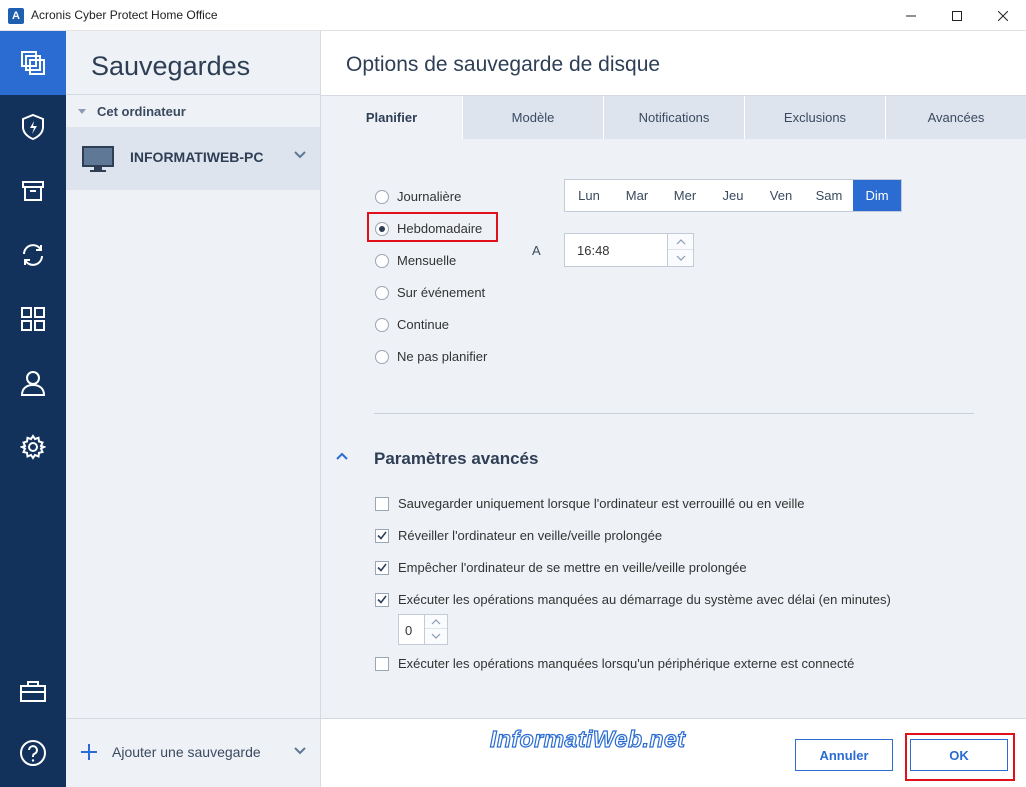  What do you see at coordinates (513, 15) in the screenshot?
I see `title-bar: A Acronis Cyber Protect Home Office` at bounding box center [513, 15].